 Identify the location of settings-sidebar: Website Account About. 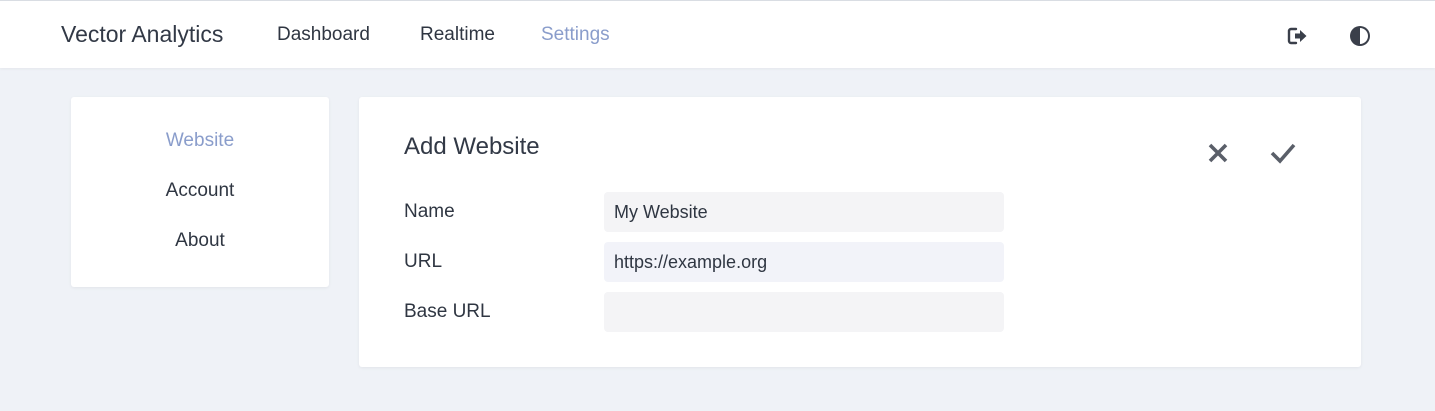
(200, 192).